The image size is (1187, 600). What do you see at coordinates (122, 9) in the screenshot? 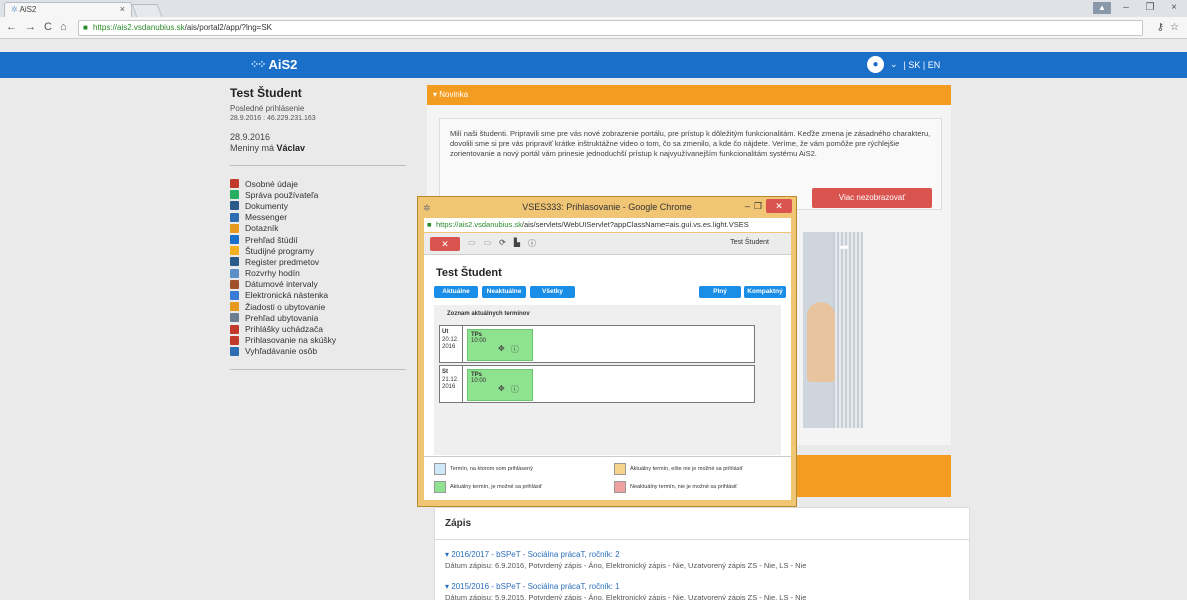
I see `tab-close-icon: ×` at bounding box center [122, 9].